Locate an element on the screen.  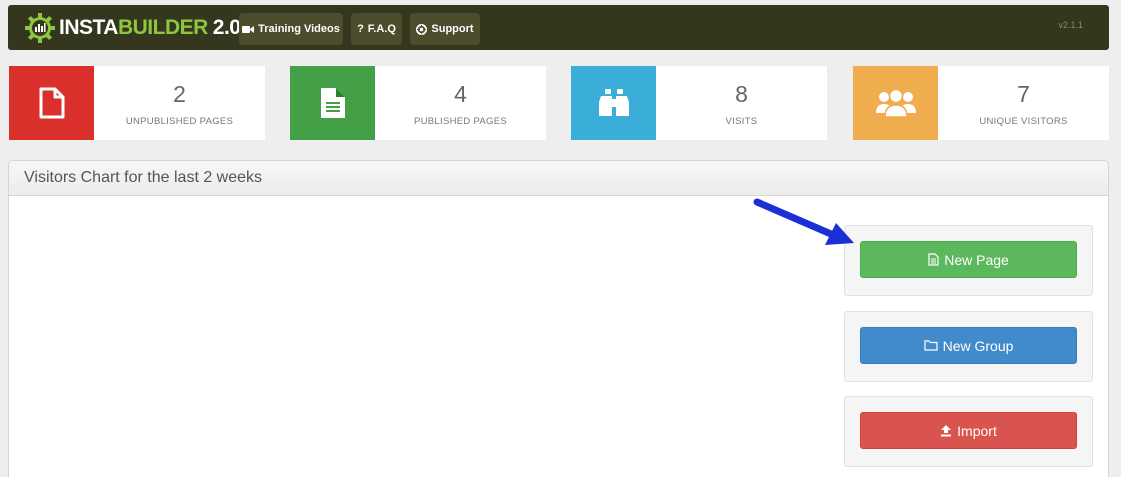
logo-version: 2.0 is located at coordinates (226, 27).